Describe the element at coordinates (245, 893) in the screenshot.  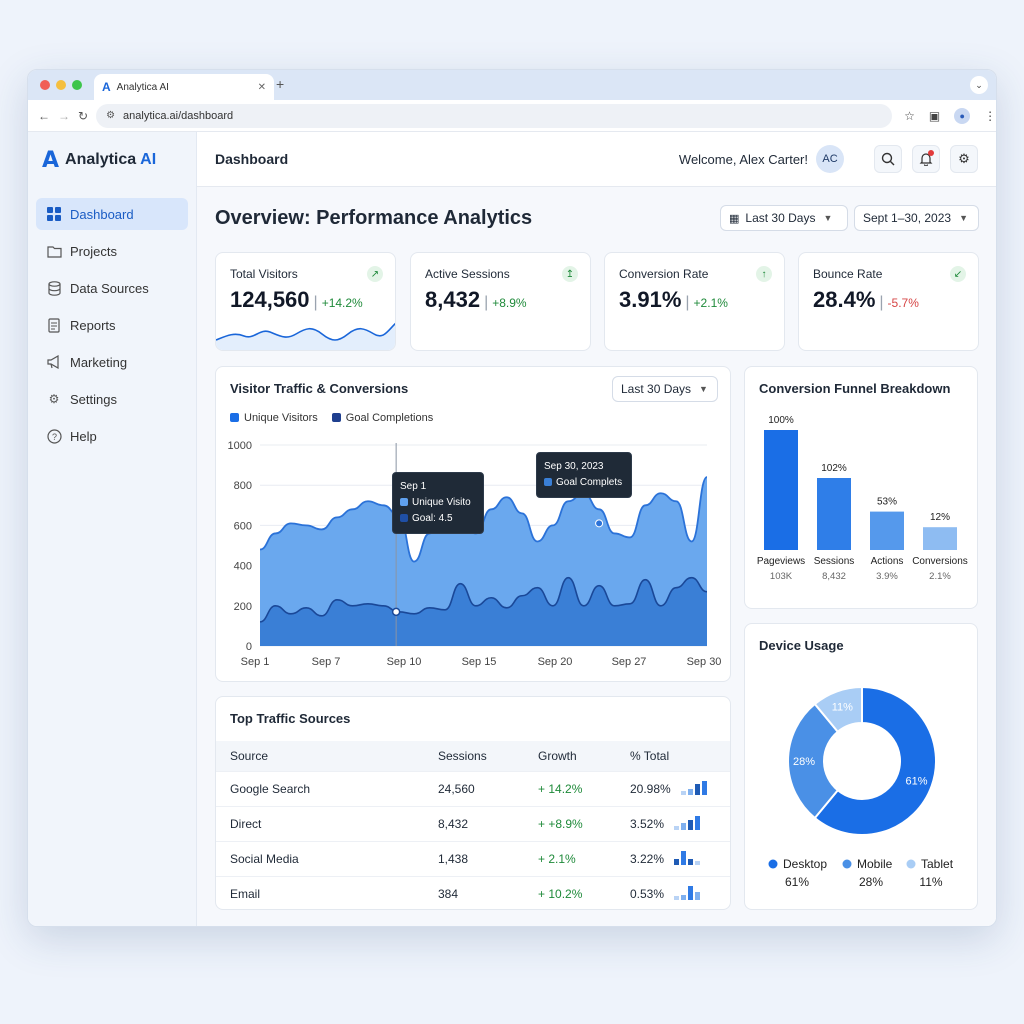
I see `source-cell: Email` at that location.